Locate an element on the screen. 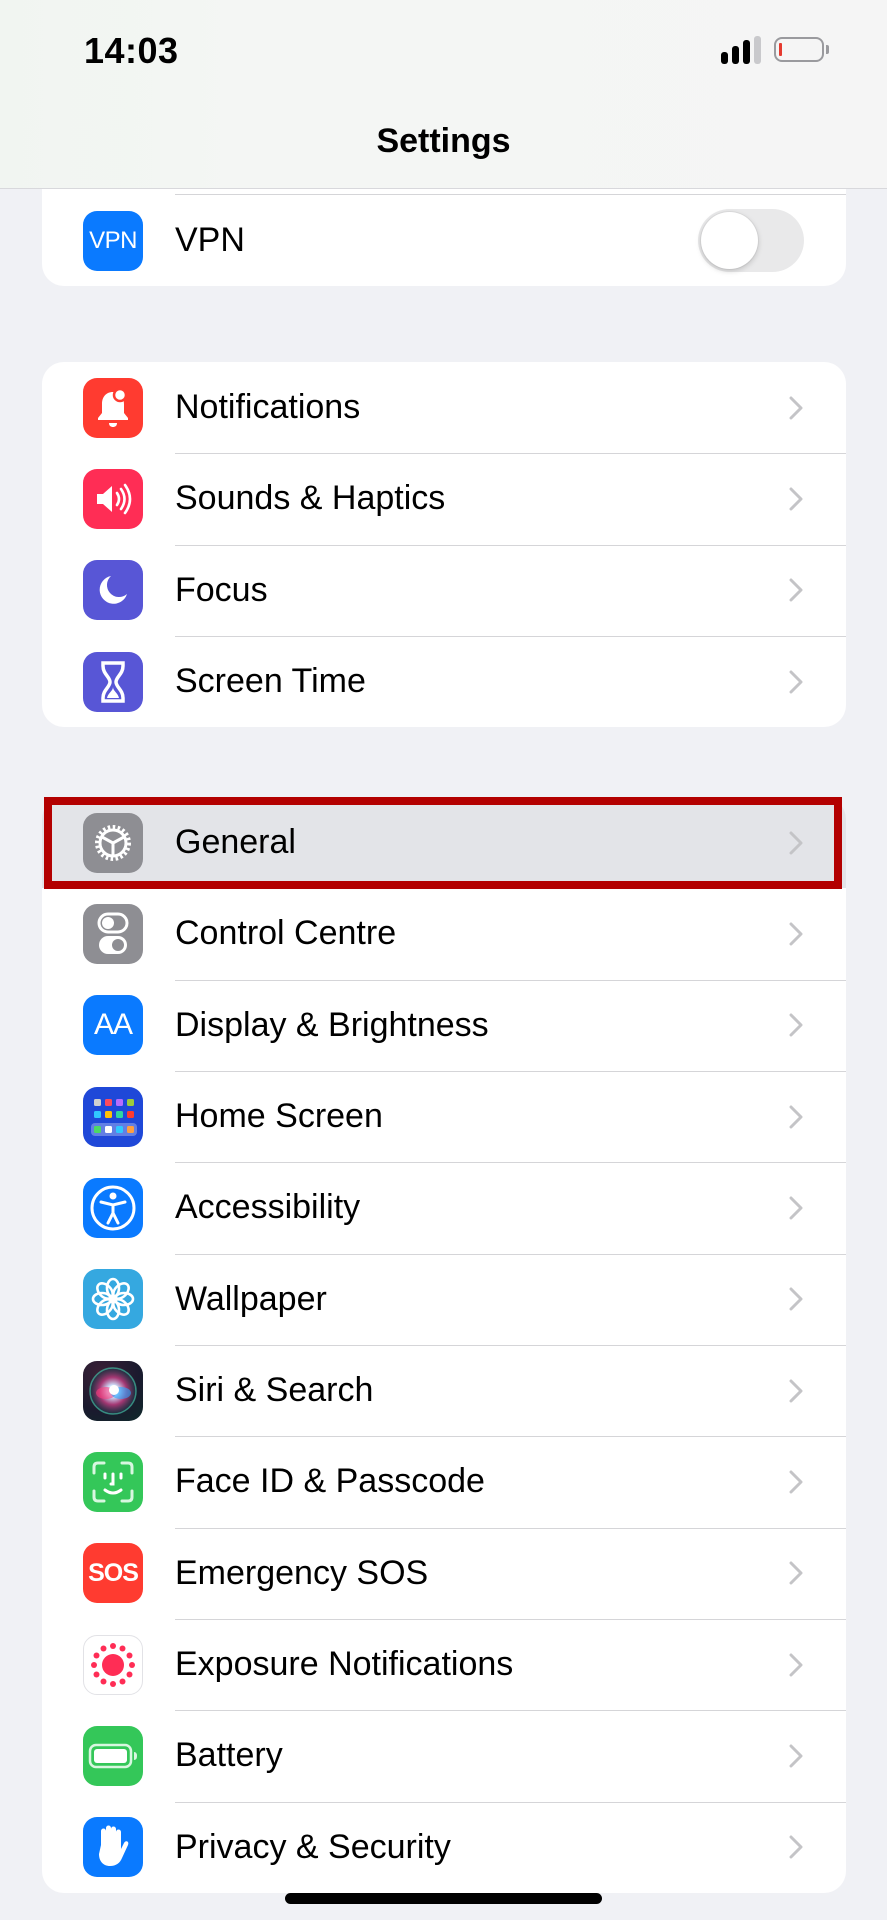 The height and width of the screenshot is (1920, 887). settings-row-face-id-passcode: Face ID & Passcode is located at coordinates (444, 1481).